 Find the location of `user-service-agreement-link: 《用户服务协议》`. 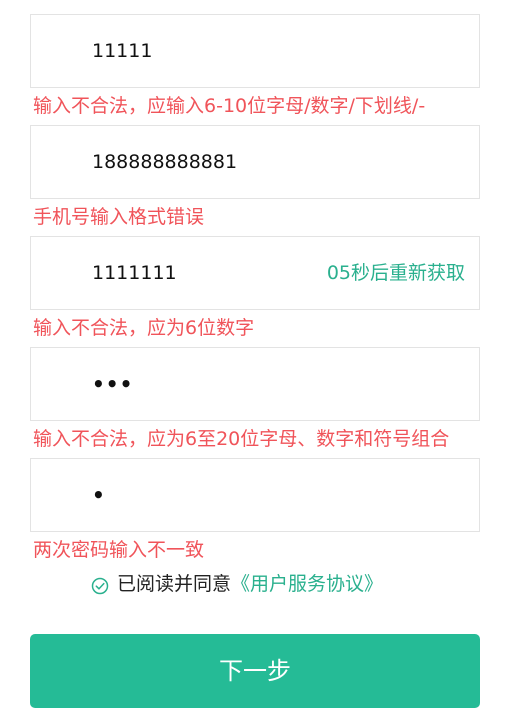

user-service-agreement-link: 《用户服务协议》 is located at coordinates (307, 584).